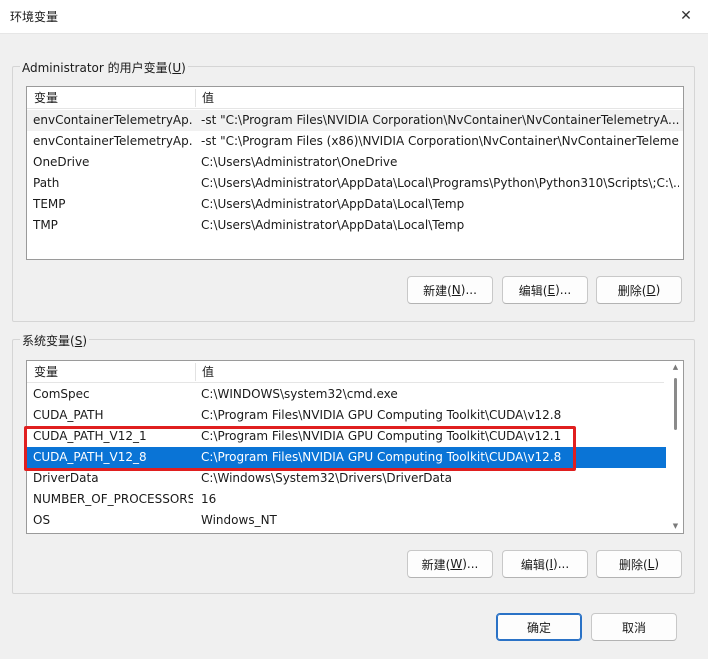 This screenshot has width=708, height=659. I want to click on list-item: NUMBER_OF_PROCESSORS 16, so click(346, 499).